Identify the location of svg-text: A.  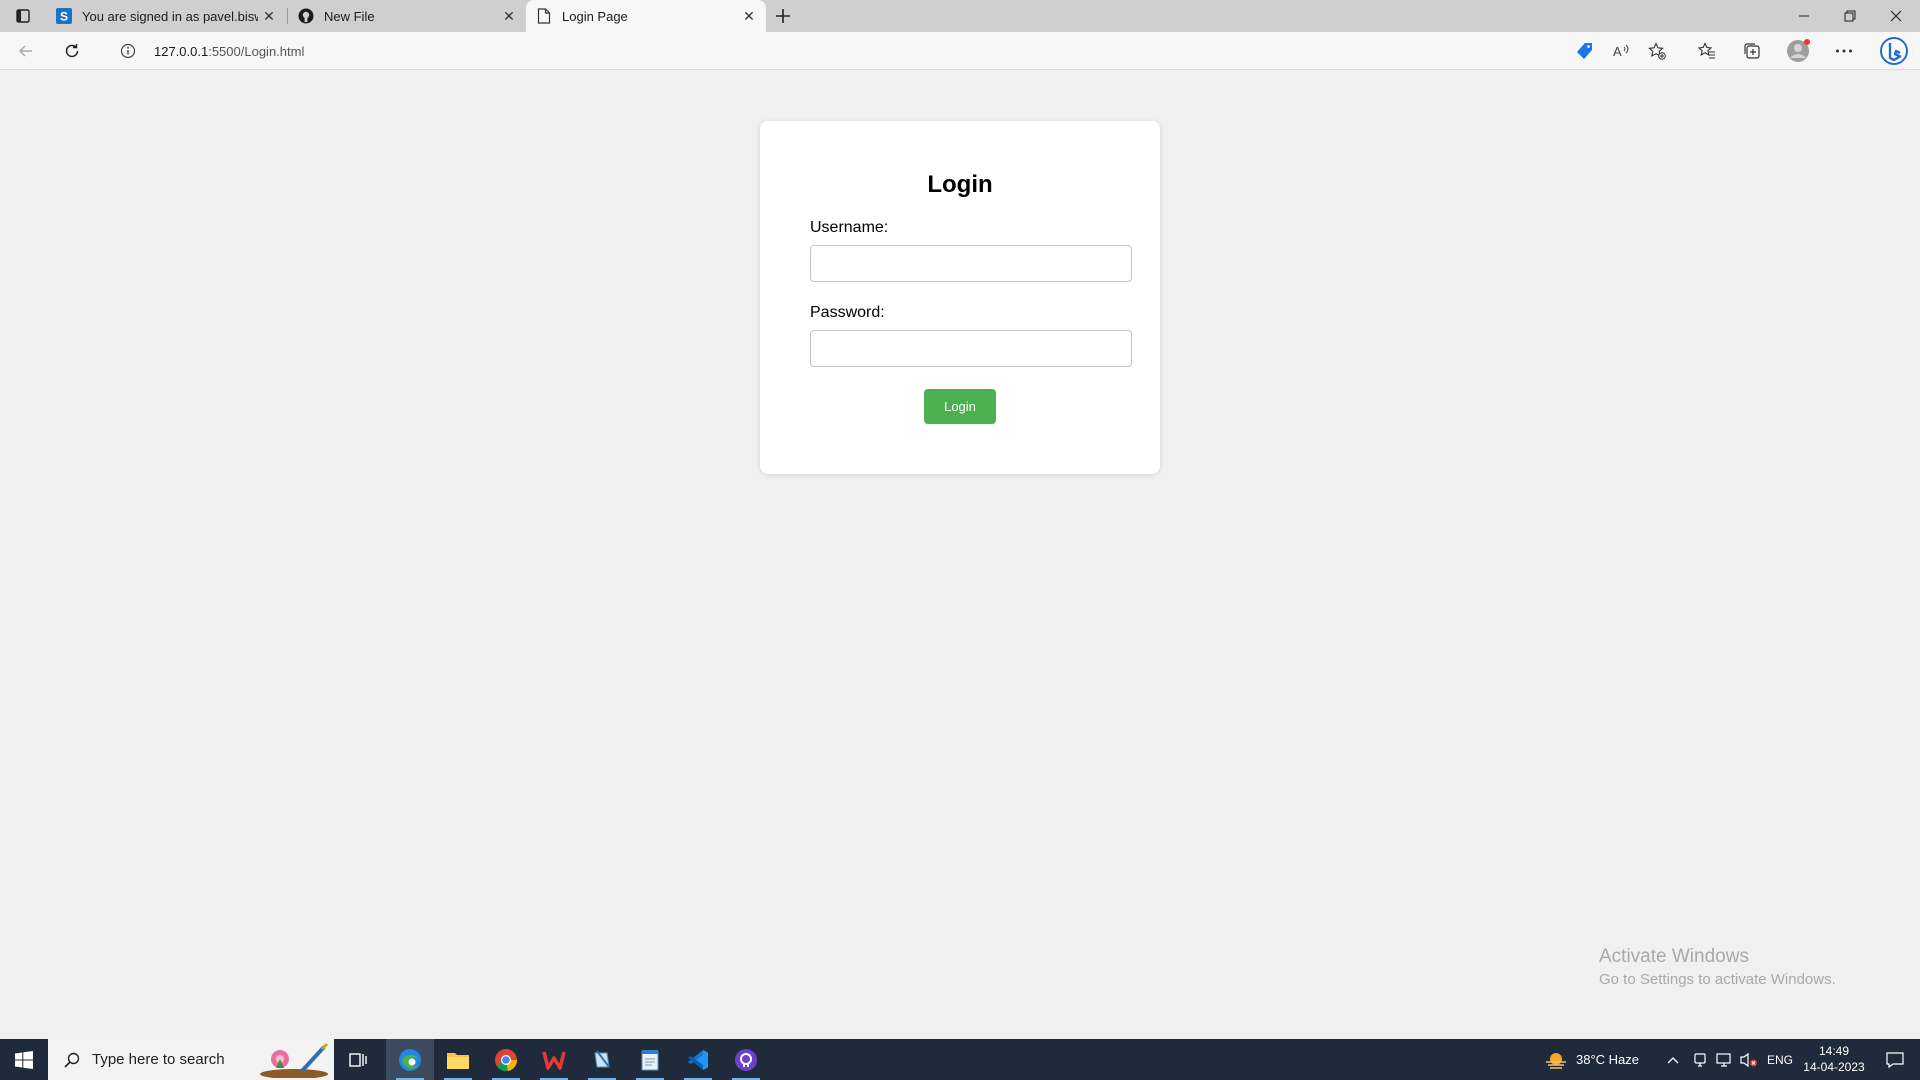
(1617, 51).